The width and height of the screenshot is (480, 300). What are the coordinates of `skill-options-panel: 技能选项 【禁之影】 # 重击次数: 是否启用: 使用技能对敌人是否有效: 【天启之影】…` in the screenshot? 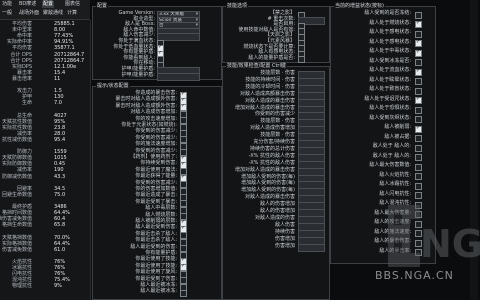 It's located at (276, 34).